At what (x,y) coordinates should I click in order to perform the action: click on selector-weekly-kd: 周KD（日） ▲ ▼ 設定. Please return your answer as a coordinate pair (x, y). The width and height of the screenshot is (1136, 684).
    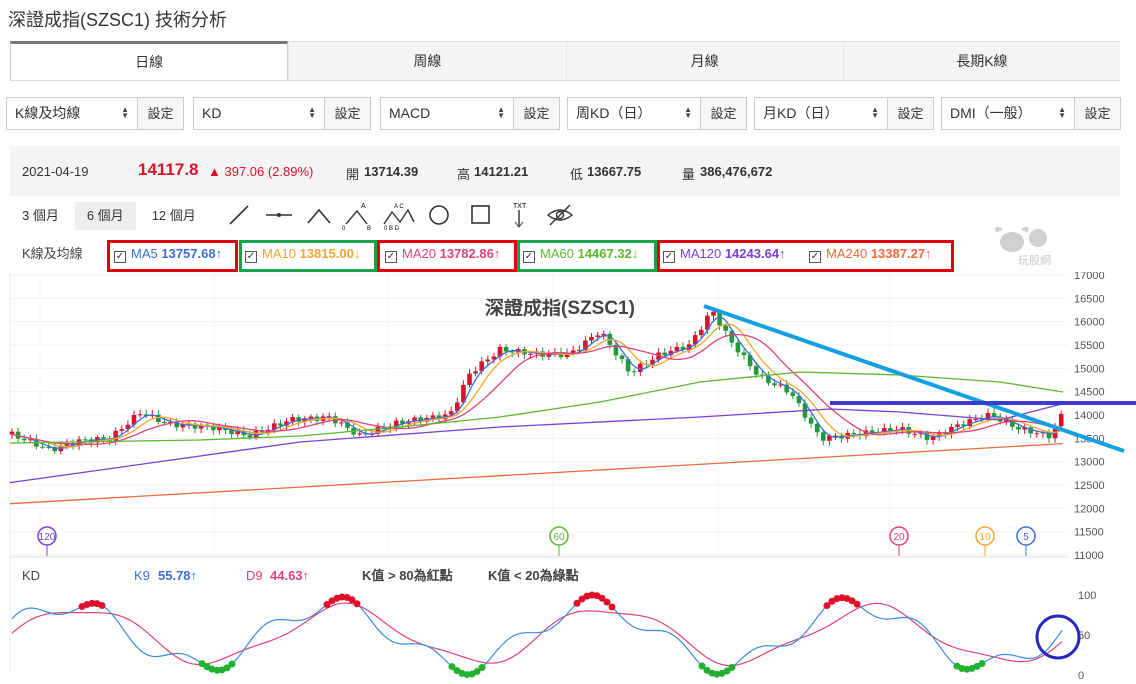
    Looking at the image, I should click on (657, 113).